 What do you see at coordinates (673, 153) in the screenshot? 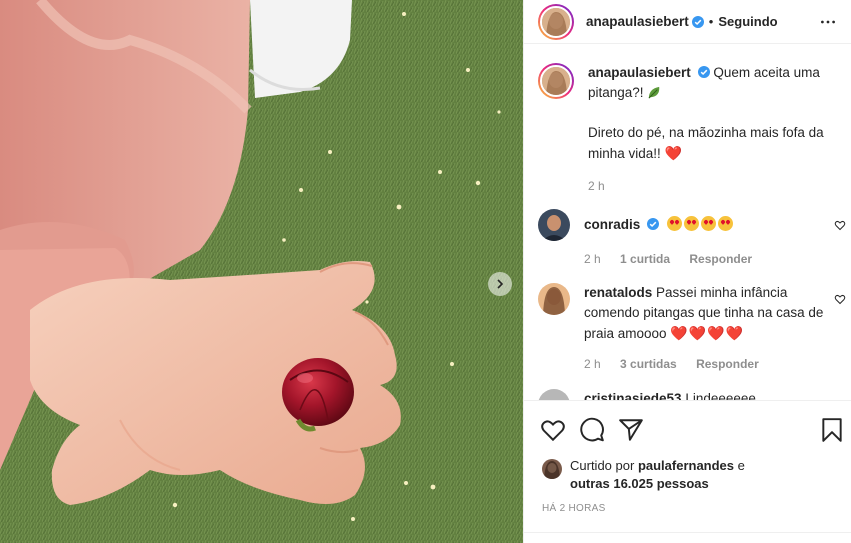
I see `caption-heart-emoji: ❤️` at bounding box center [673, 153].